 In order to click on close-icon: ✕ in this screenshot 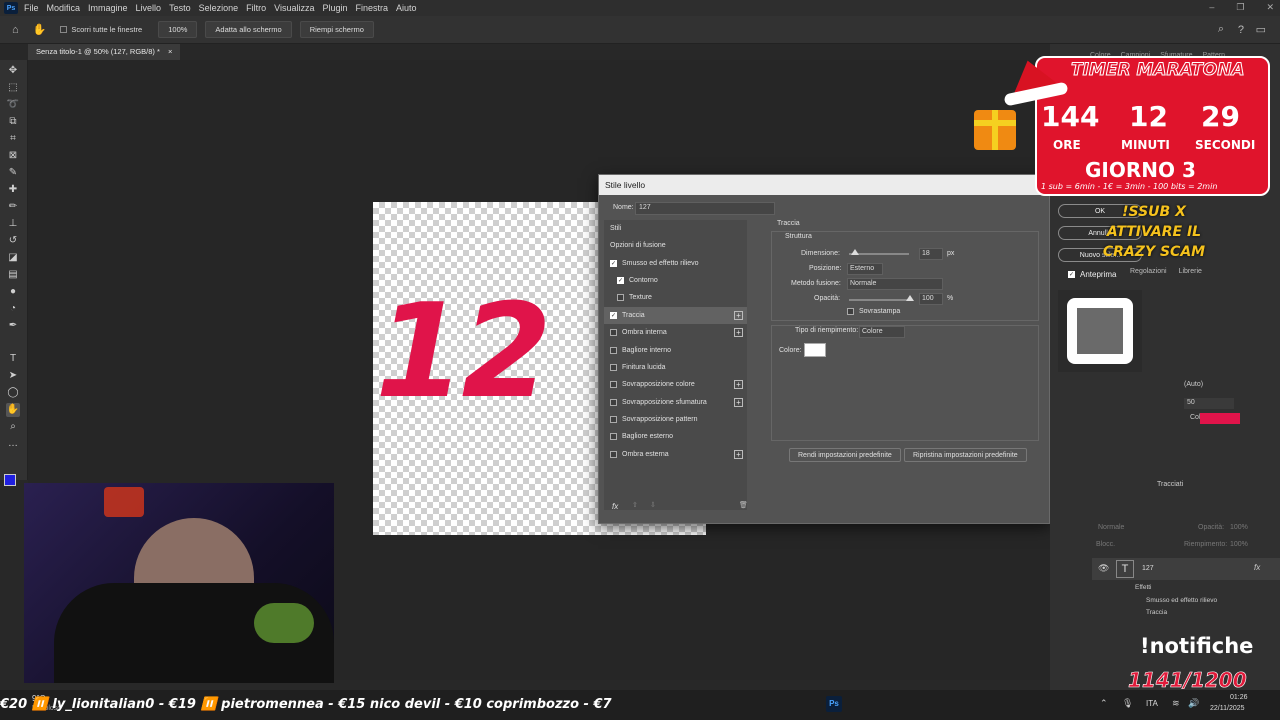, I will do `click(1270, 7)`.